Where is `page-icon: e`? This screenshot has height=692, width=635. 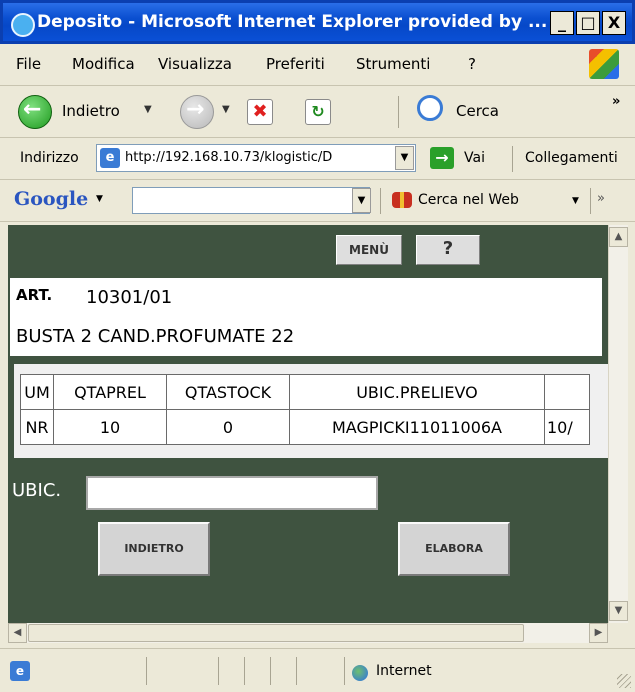 page-icon: e is located at coordinates (110, 158).